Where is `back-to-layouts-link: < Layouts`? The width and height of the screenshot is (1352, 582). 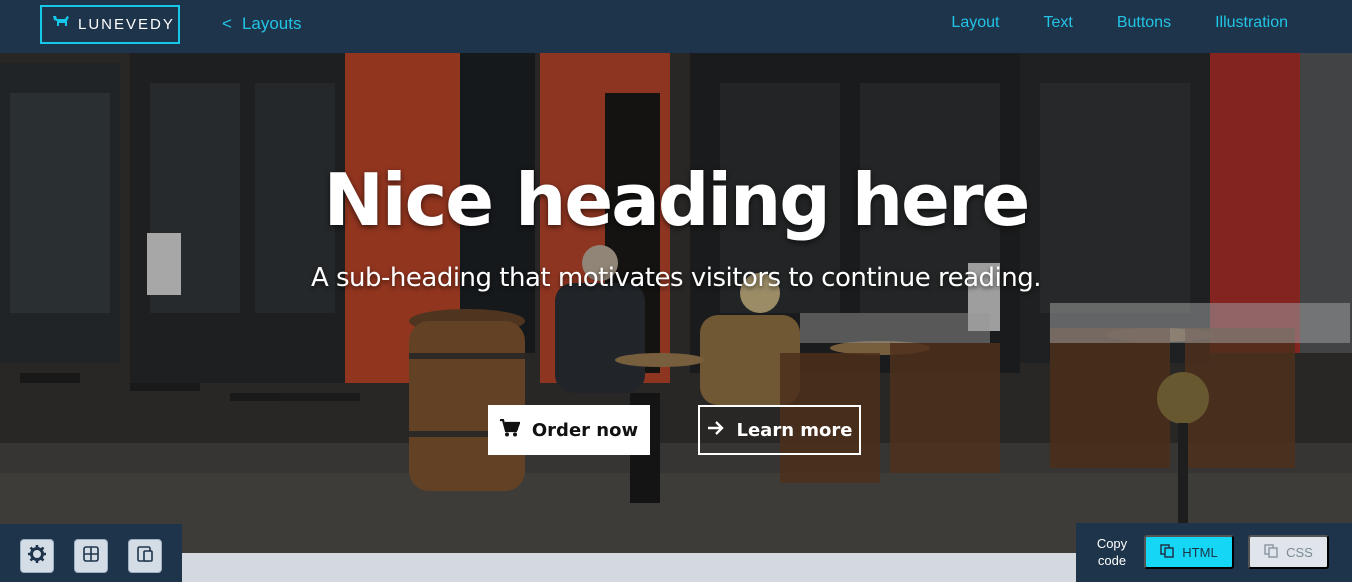 back-to-layouts-link: < Layouts is located at coordinates (261, 24).